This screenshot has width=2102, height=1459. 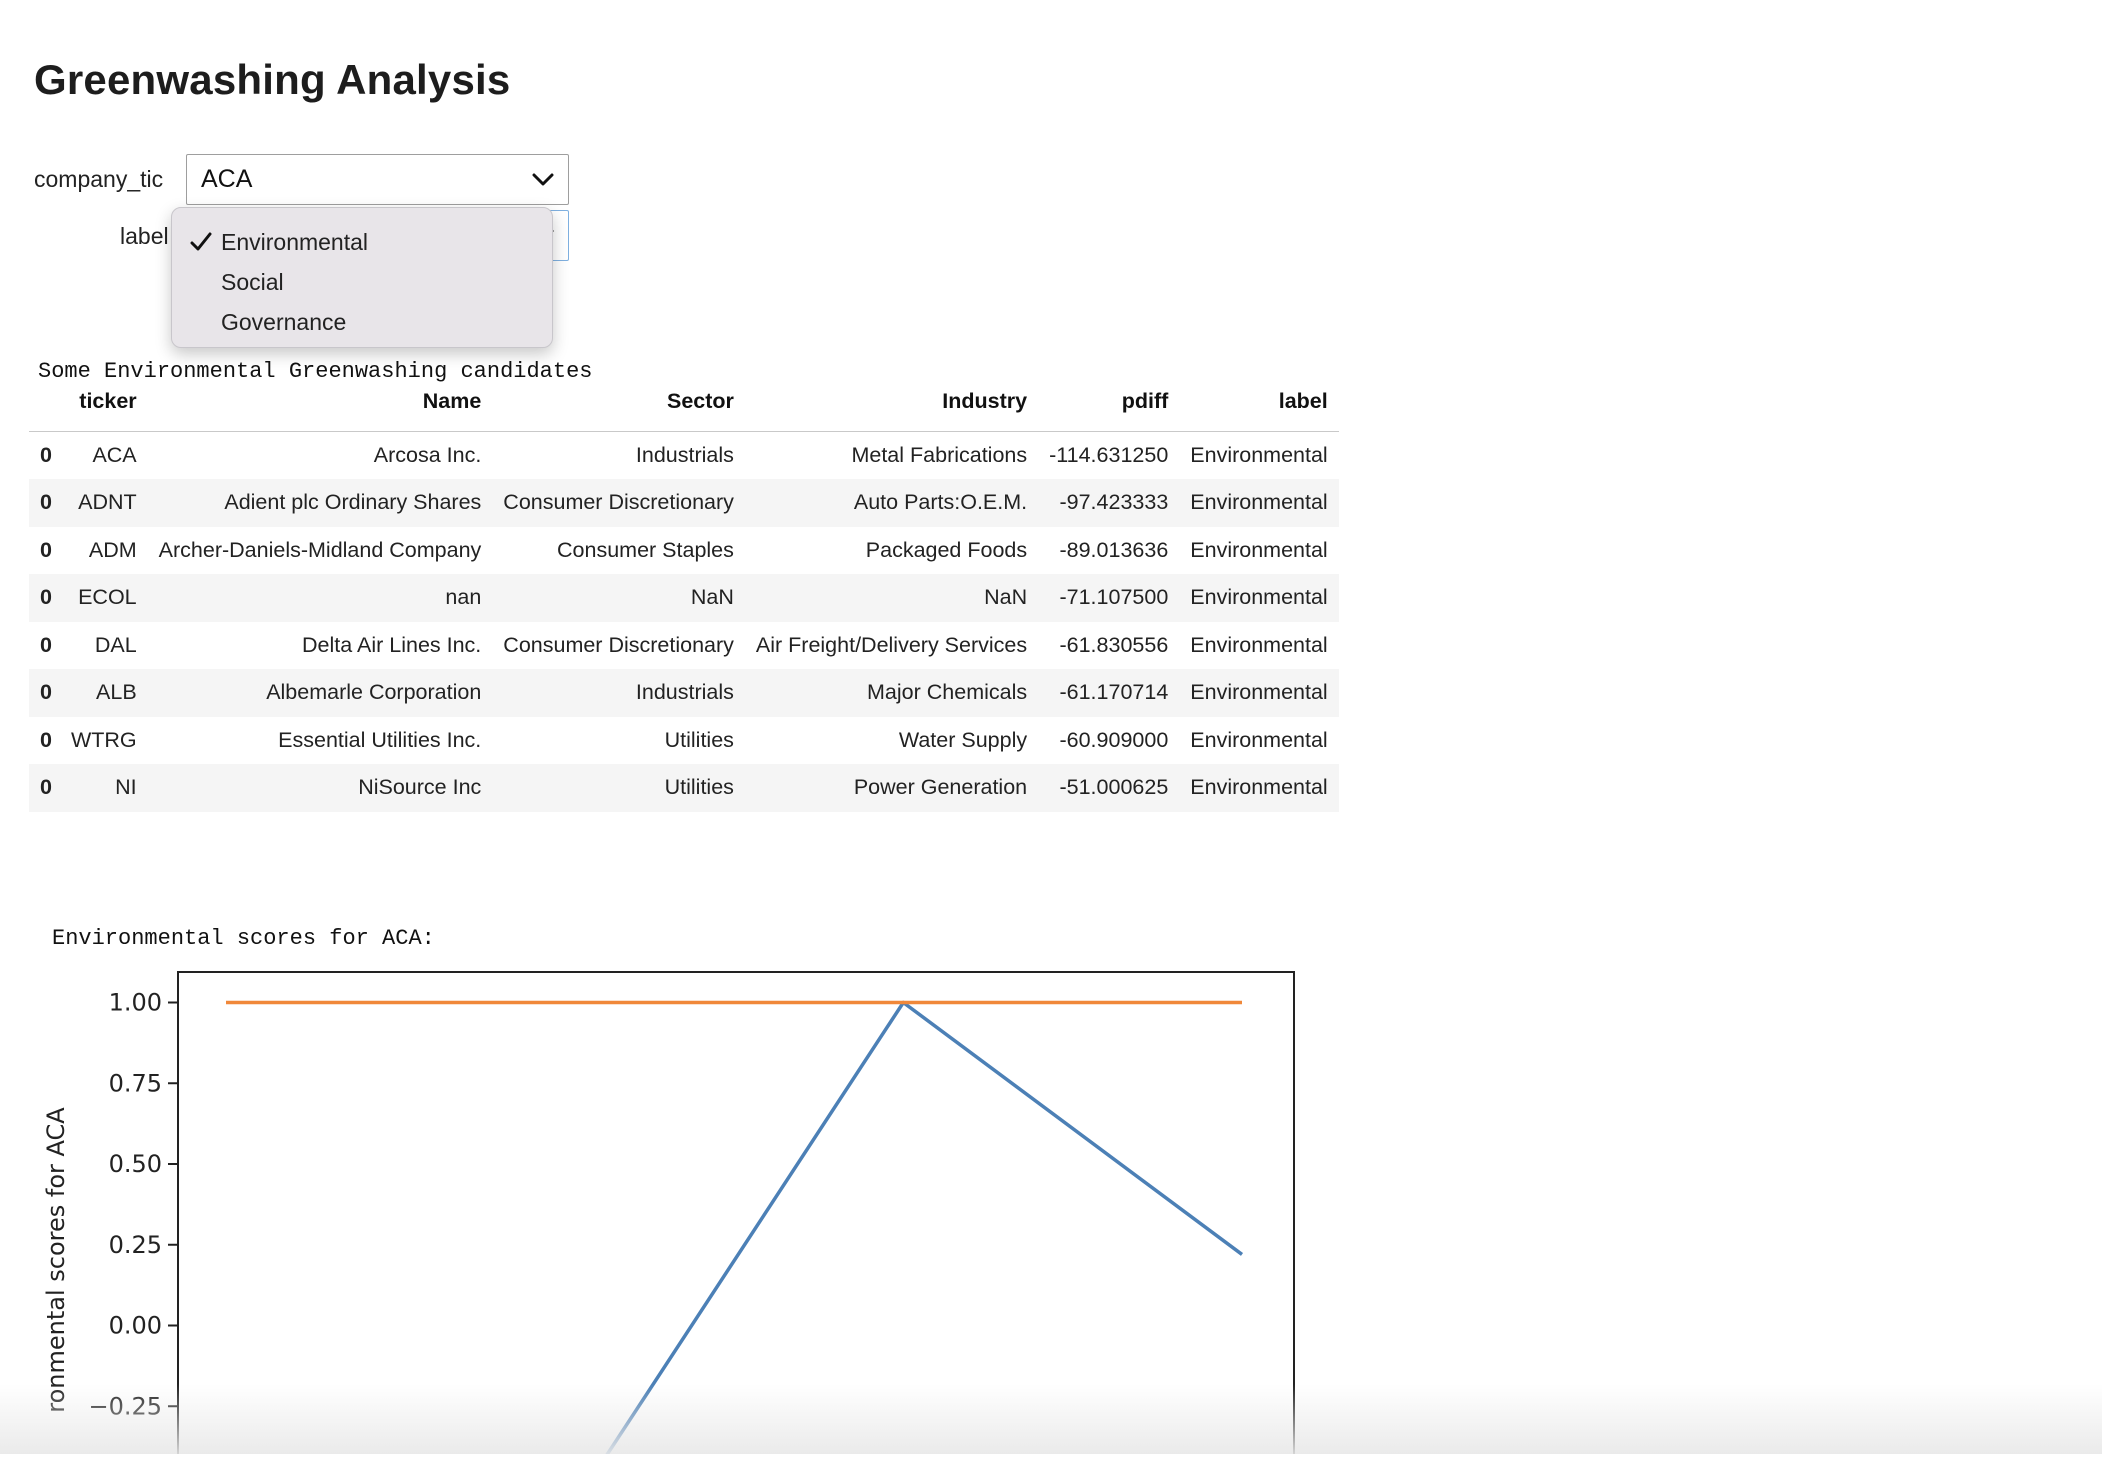 I want to click on company-tic-value: ACA, so click(x=227, y=179).